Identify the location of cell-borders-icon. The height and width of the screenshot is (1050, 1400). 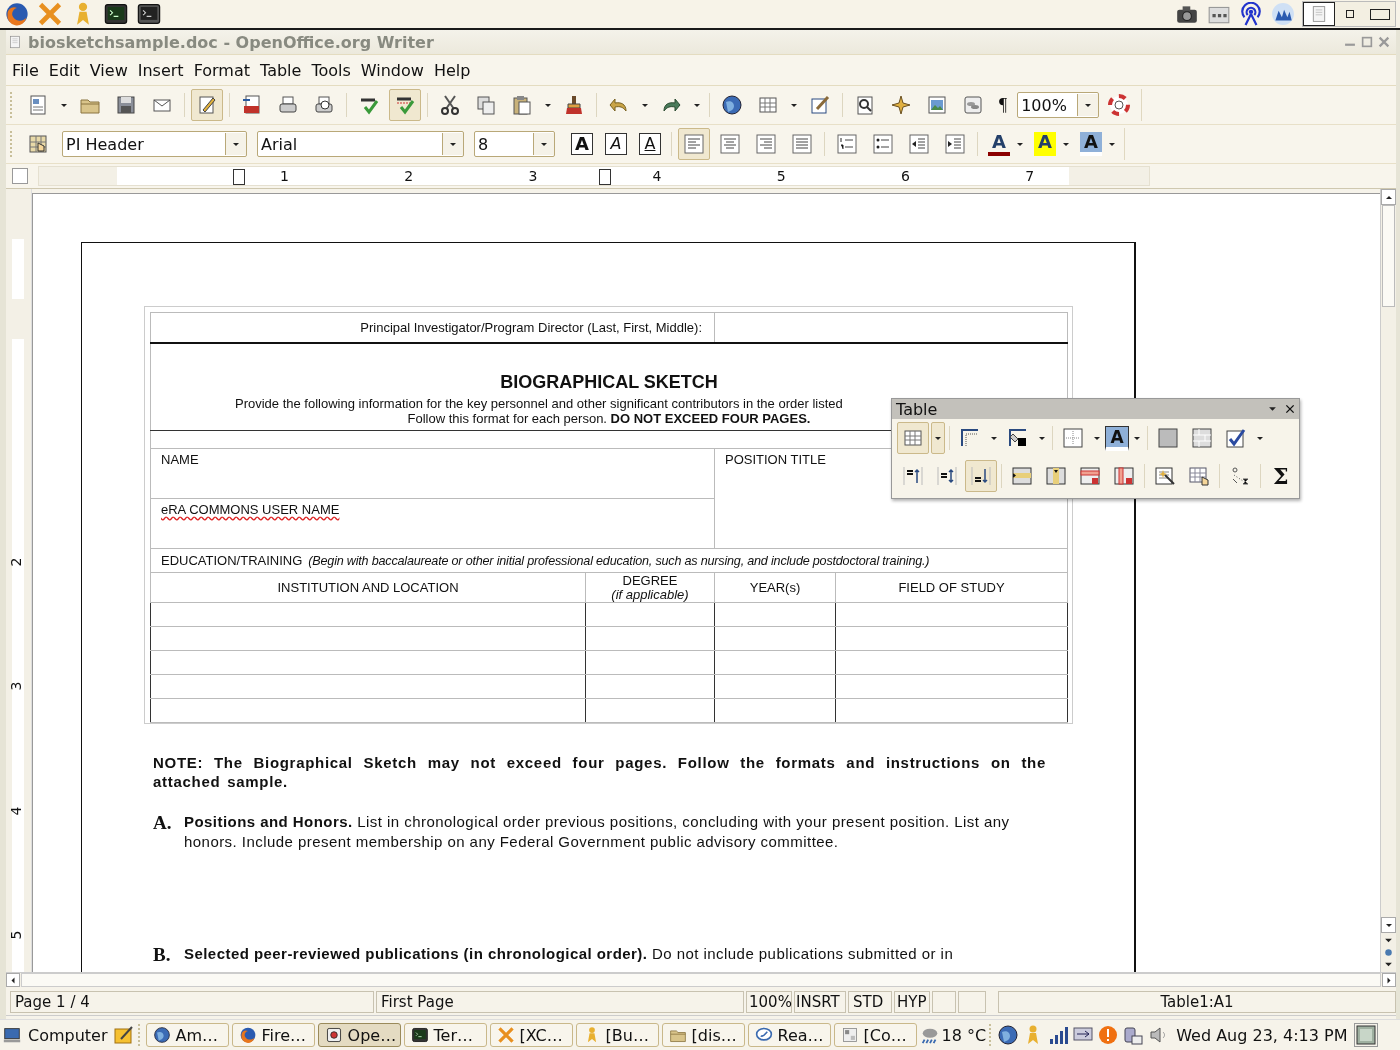
(1073, 438).